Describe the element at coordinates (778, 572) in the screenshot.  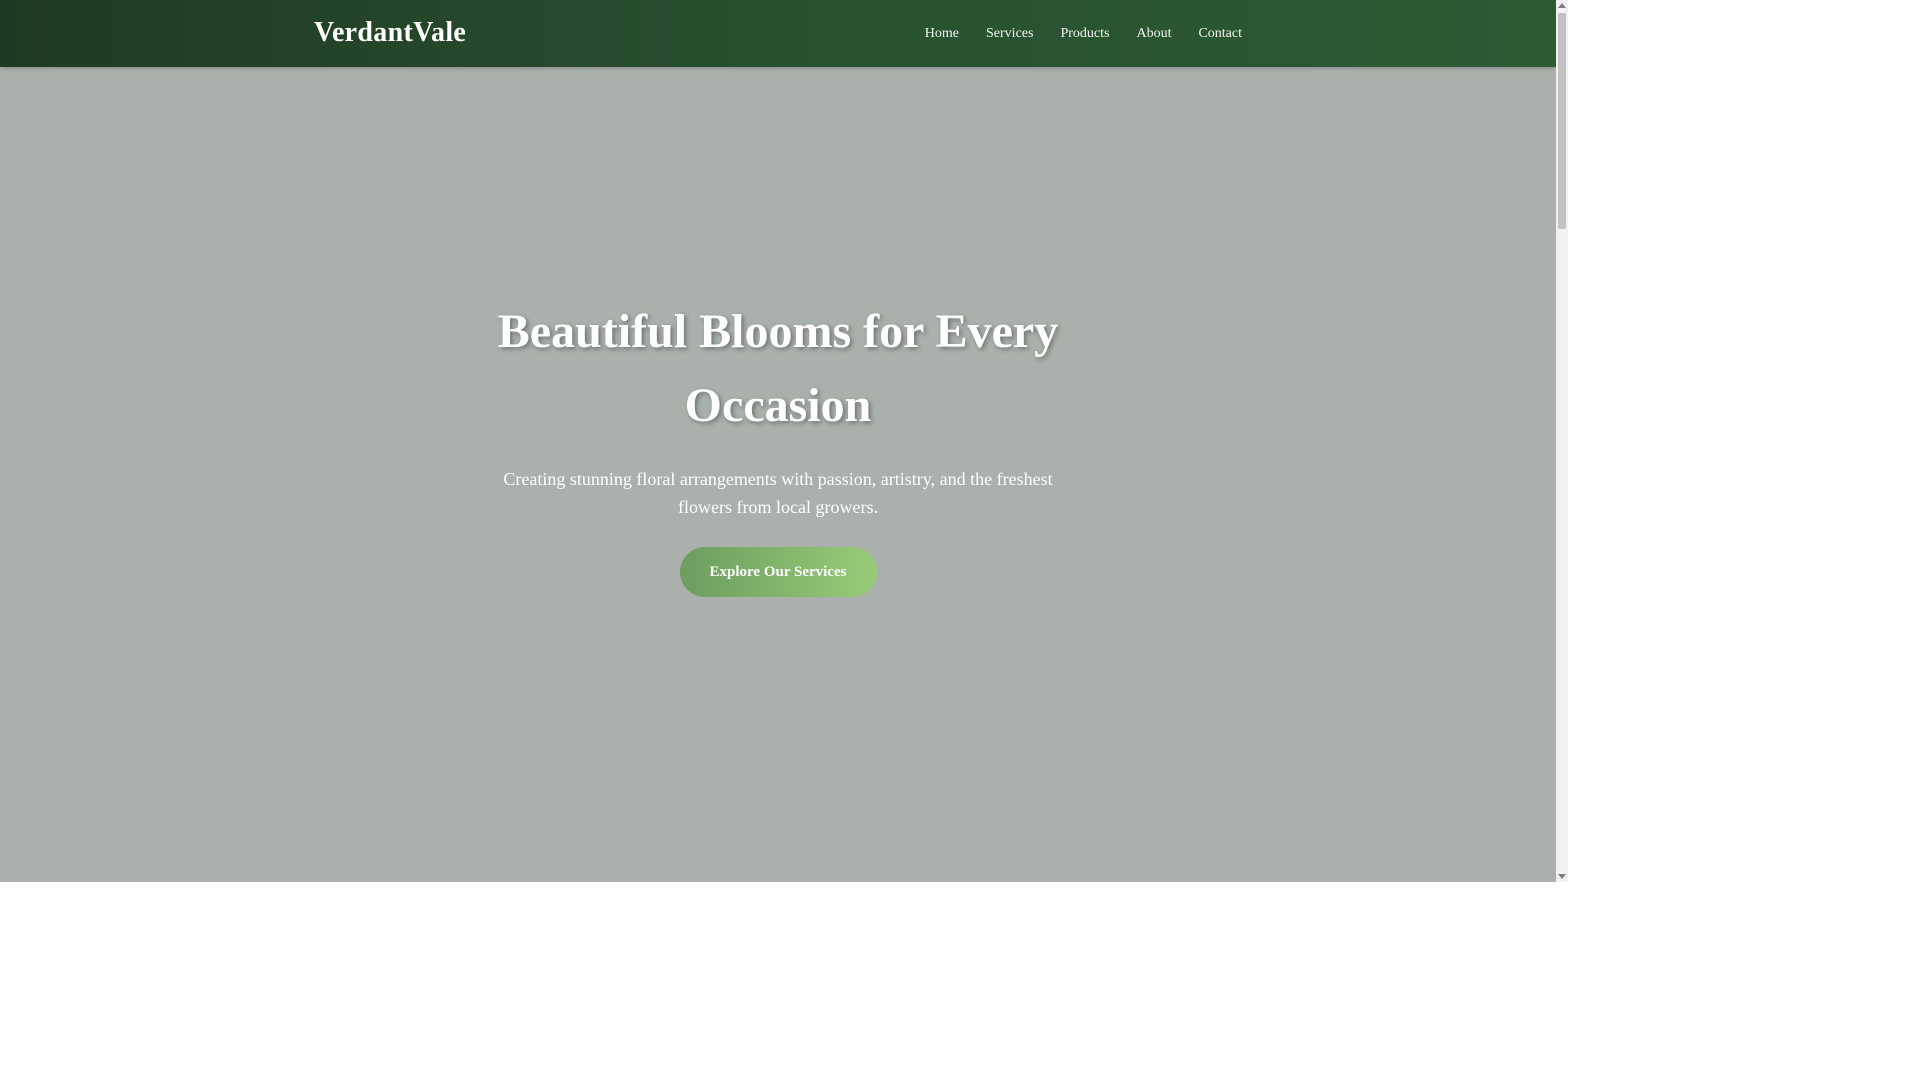
I see `explore-services-button: Explore Our Services` at that location.